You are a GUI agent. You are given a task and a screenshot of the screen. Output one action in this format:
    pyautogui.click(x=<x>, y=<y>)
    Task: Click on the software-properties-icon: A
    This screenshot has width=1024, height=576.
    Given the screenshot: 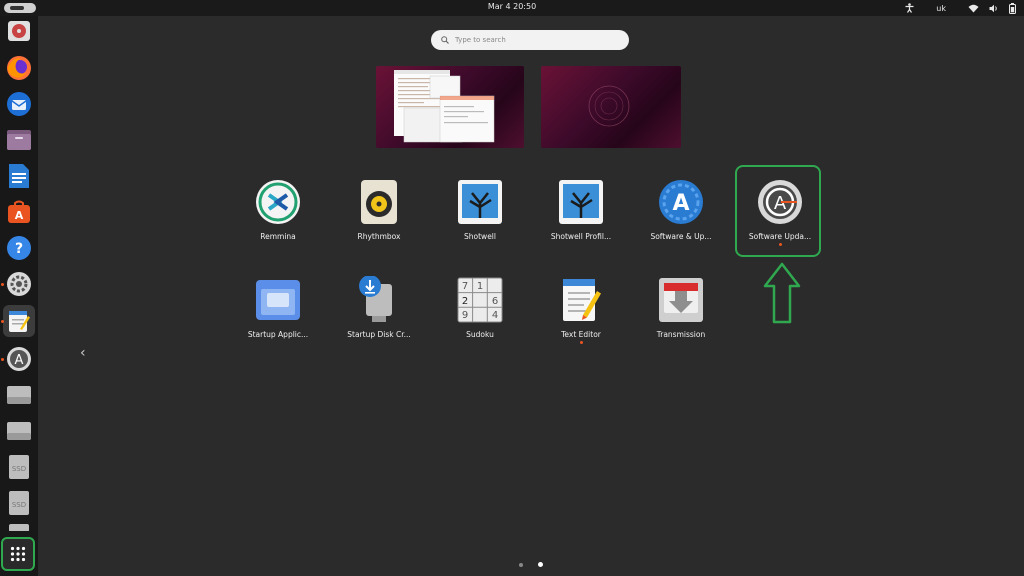 What is the action you would take?
    pyautogui.click(x=681, y=202)
    